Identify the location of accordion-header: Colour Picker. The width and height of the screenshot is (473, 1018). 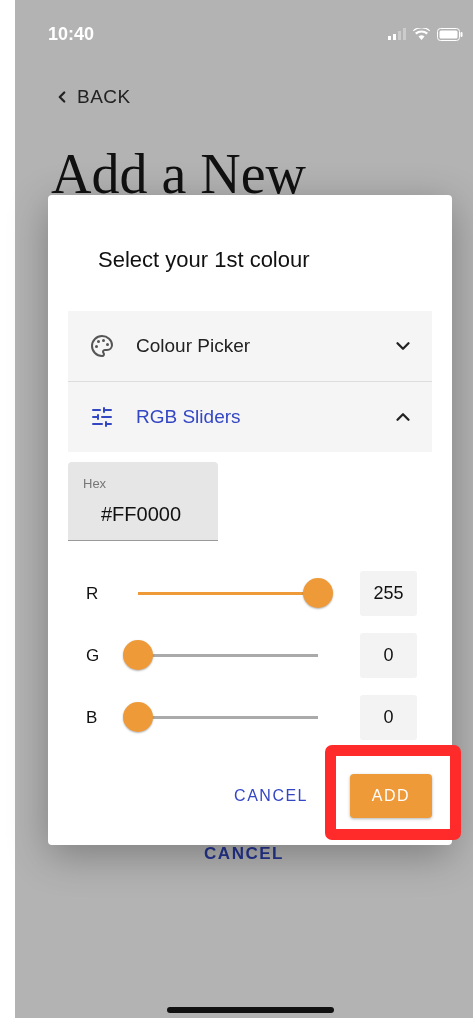
(250, 346).